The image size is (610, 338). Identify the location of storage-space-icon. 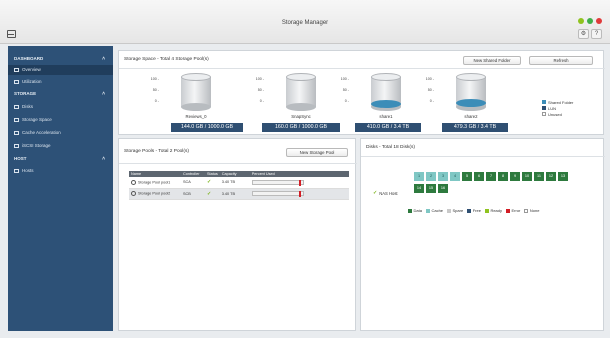
(16, 120).